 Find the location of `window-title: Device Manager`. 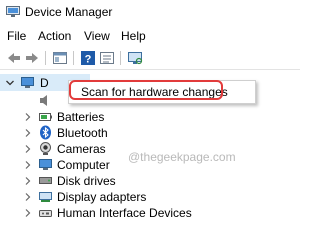

window-title: Device Manager is located at coordinates (69, 12).